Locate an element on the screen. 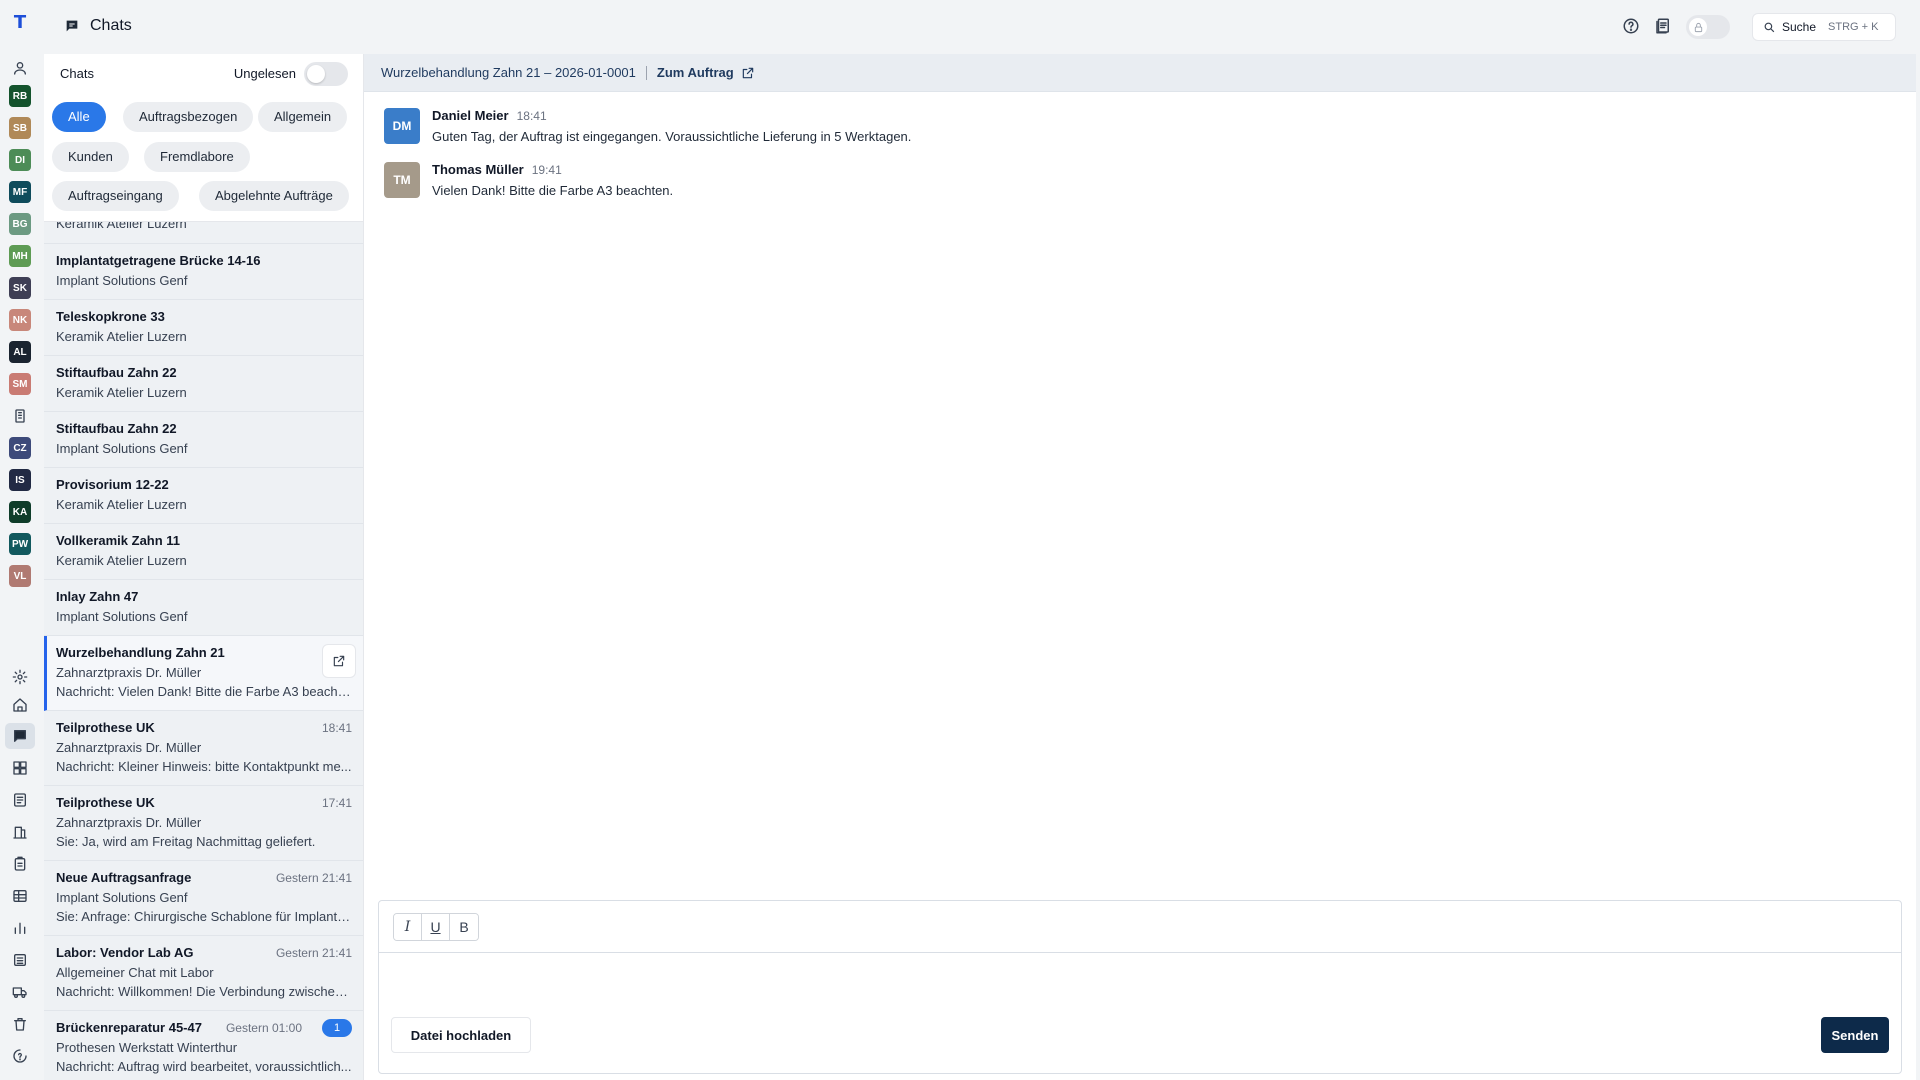 This screenshot has height=1080, width=1920. rail-avatar: MF is located at coordinates (20, 192).